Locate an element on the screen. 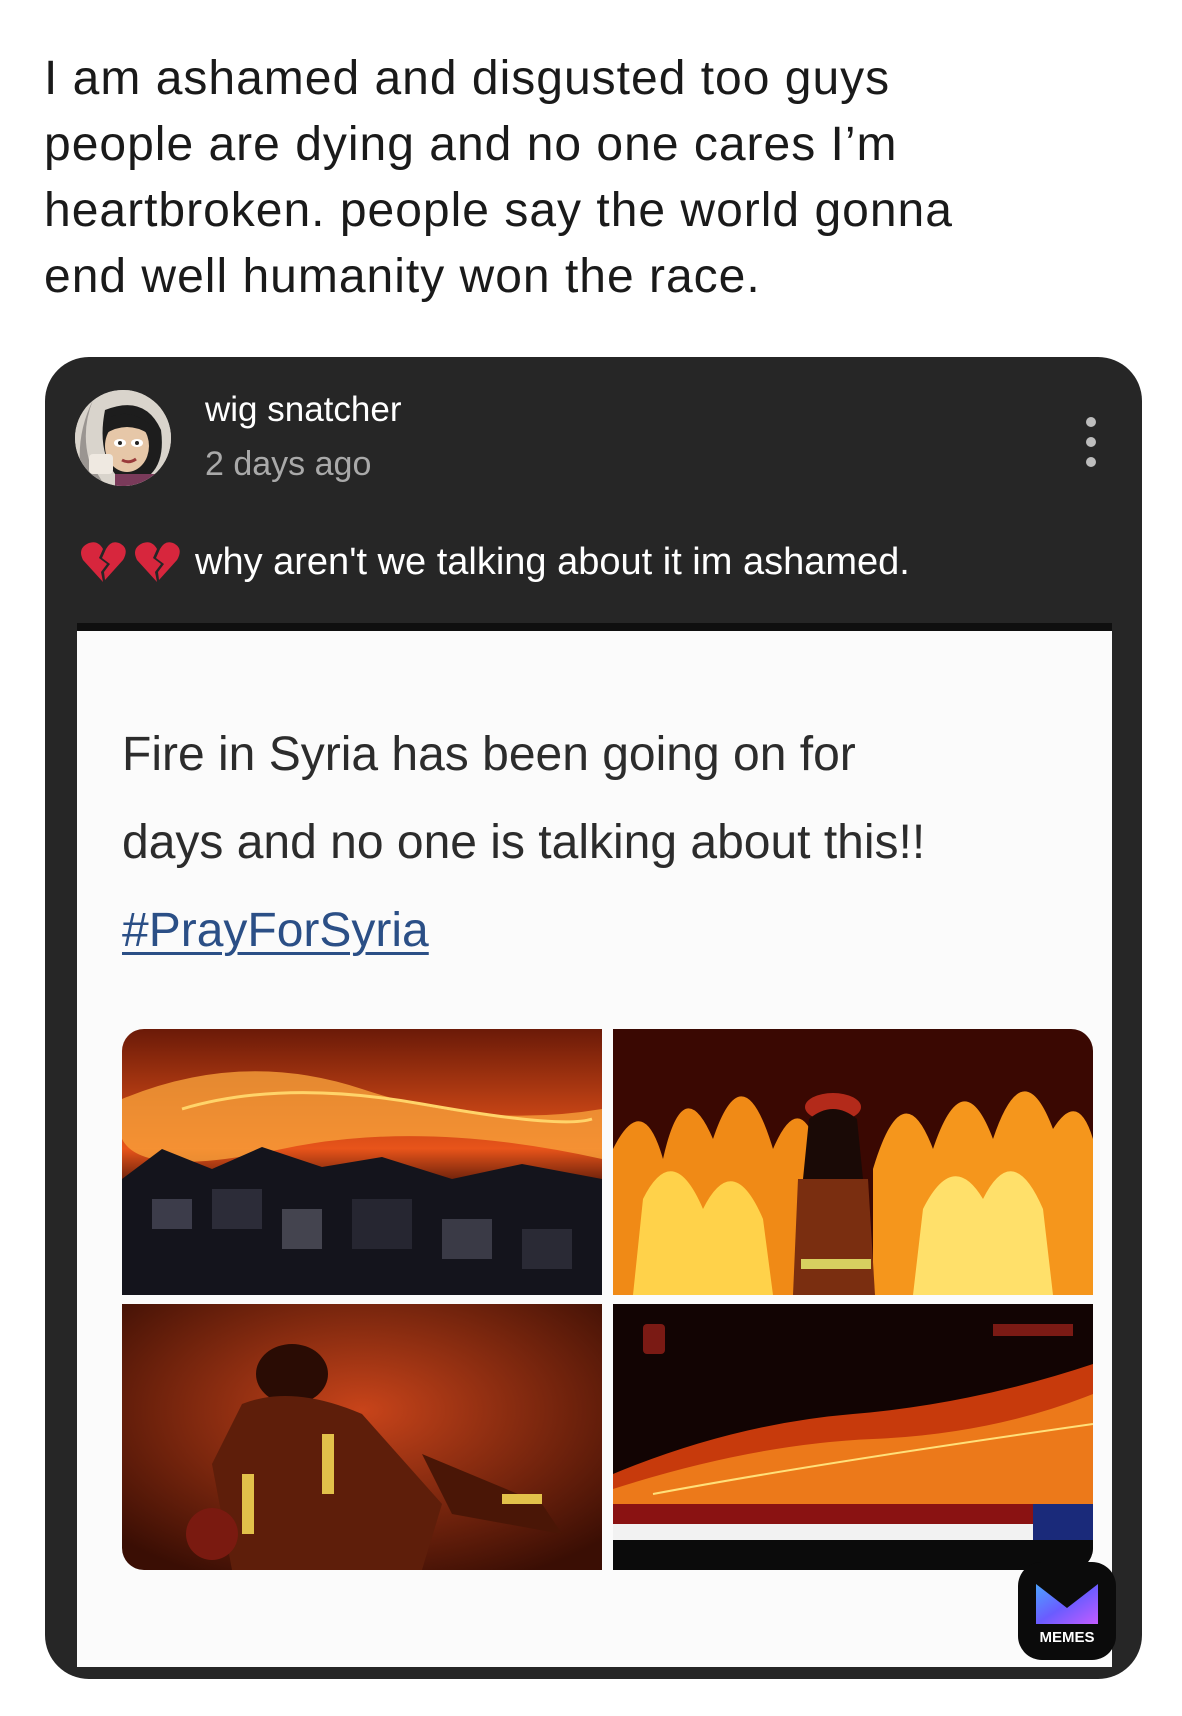  wildfire-hillside-night-photo is located at coordinates (362, 1162).